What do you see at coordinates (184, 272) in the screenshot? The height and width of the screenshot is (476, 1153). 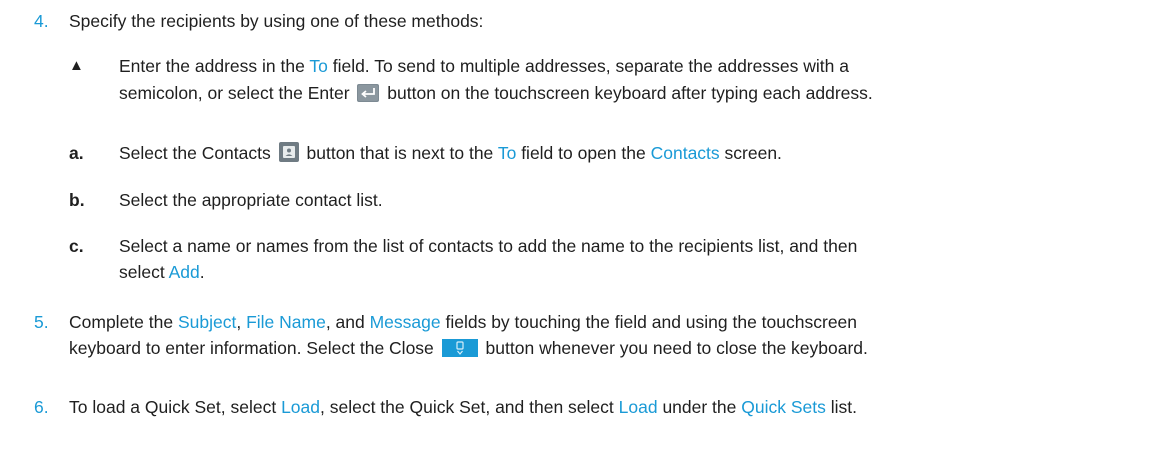 I see `add-link: Add` at bounding box center [184, 272].